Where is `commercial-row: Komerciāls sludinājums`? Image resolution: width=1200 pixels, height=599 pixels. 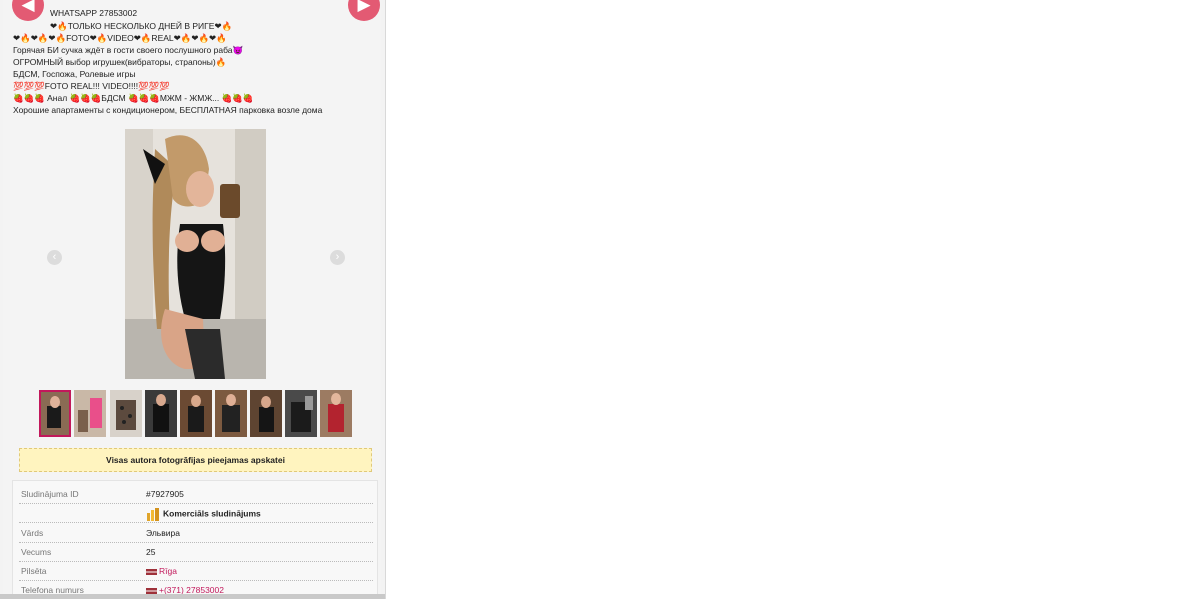
commercial-row: Komerciāls sludinājums is located at coordinates (196, 513).